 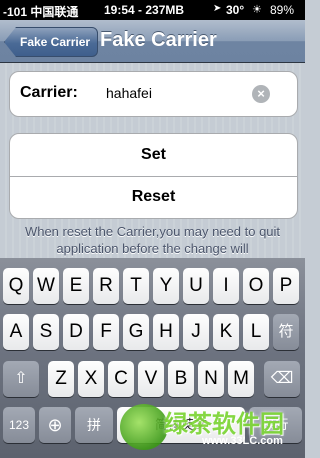 What do you see at coordinates (153, 197) in the screenshot?
I see `reset-button: Reset` at bounding box center [153, 197].